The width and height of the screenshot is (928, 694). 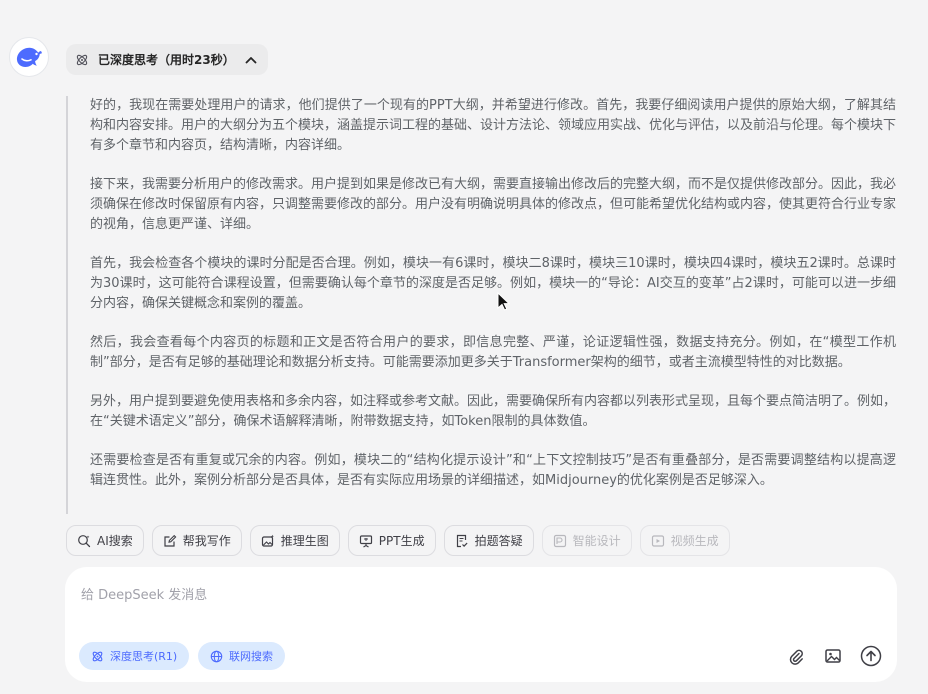 What do you see at coordinates (401, 541) in the screenshot?
I see `tool-label: PPT生成` at bounding box center [401, 541].